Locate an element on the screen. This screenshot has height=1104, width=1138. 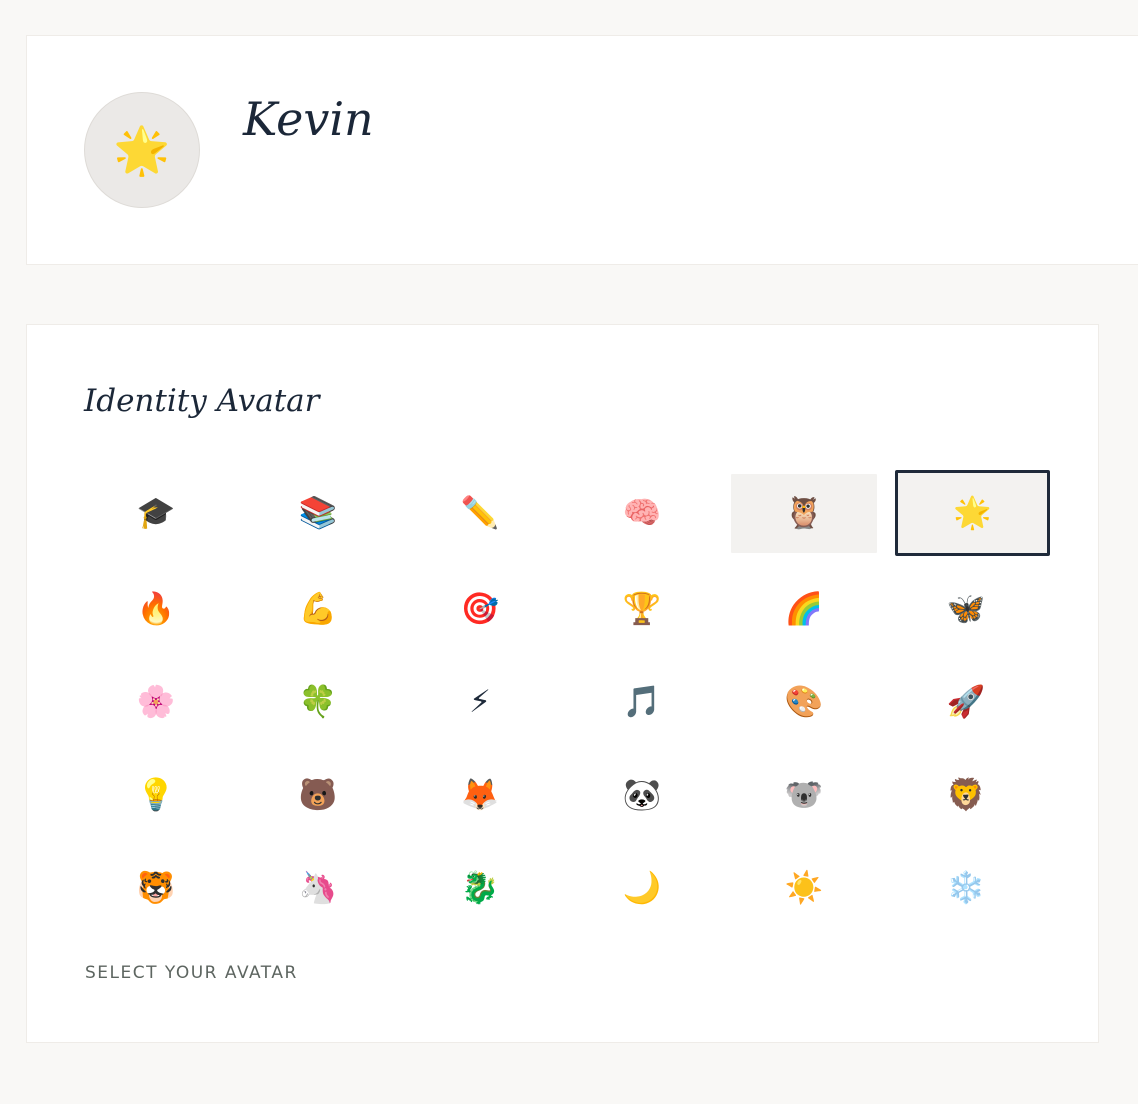
lion-icon: 🦁 is located at coordinates (966, 795).